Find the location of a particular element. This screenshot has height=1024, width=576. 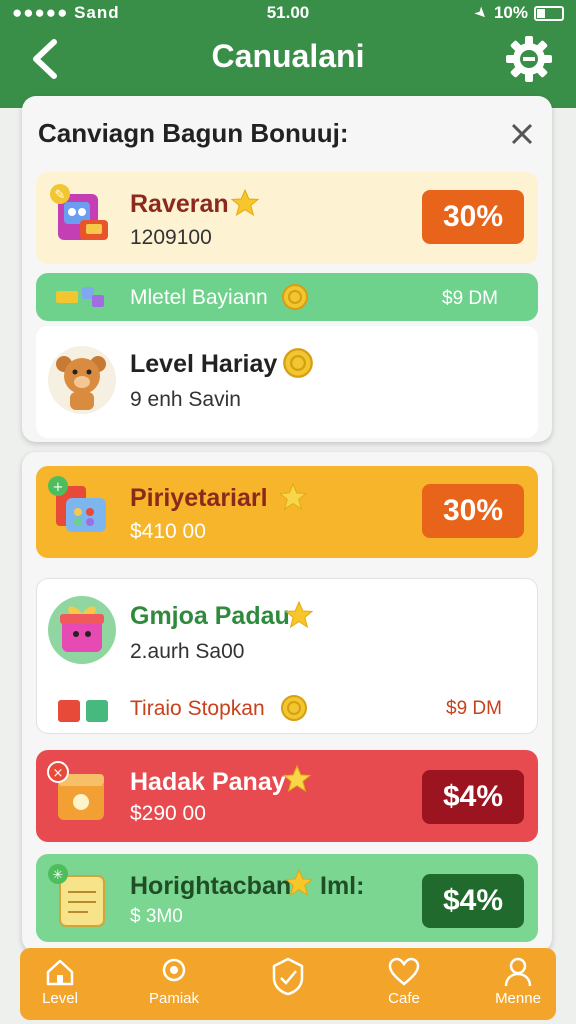

search-icon is located at coordinates (174, 970).